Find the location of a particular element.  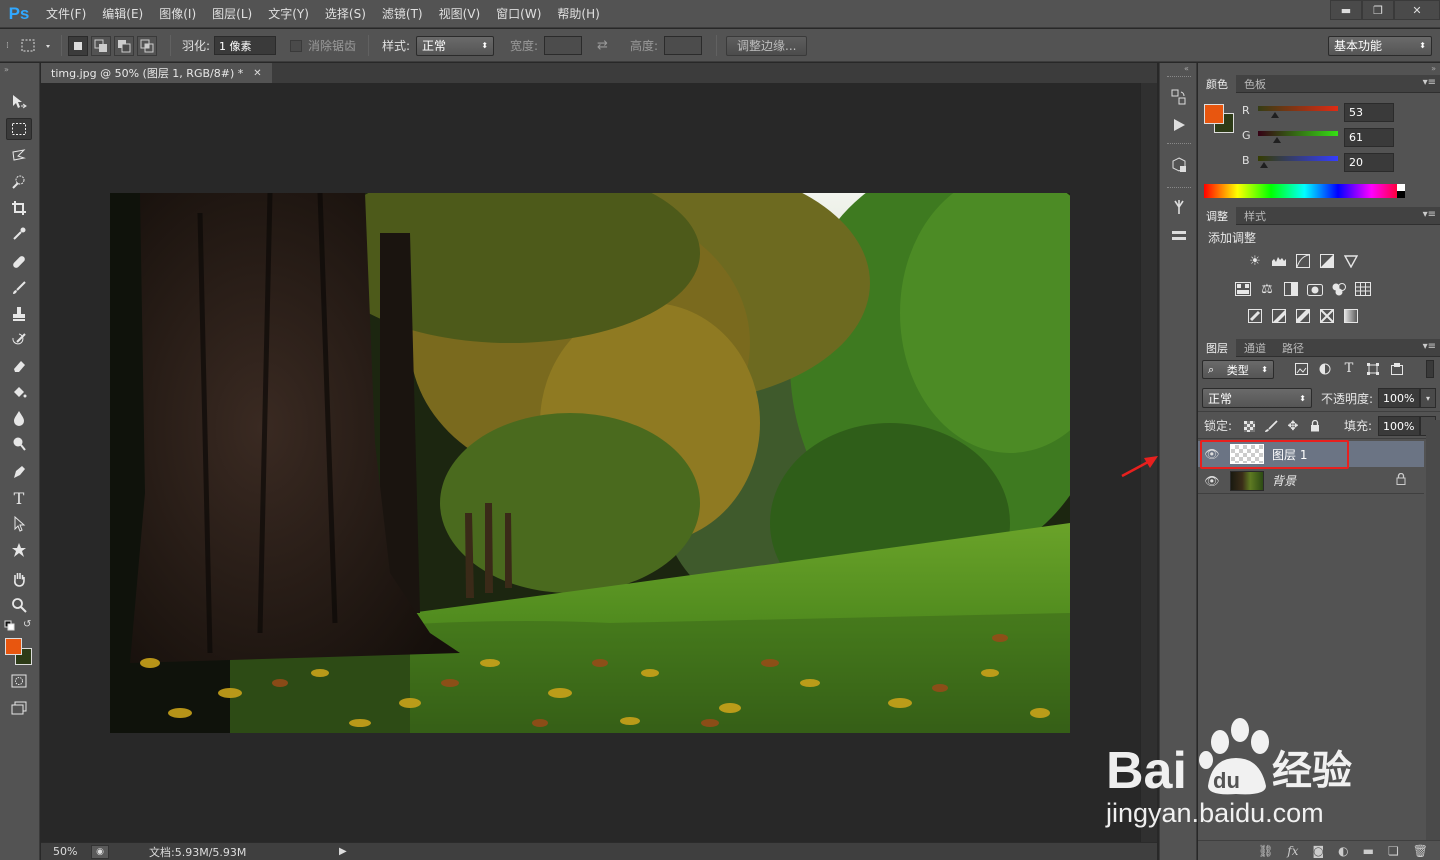

rect-marquee-tool-icon is located at coordinates (19, 129).